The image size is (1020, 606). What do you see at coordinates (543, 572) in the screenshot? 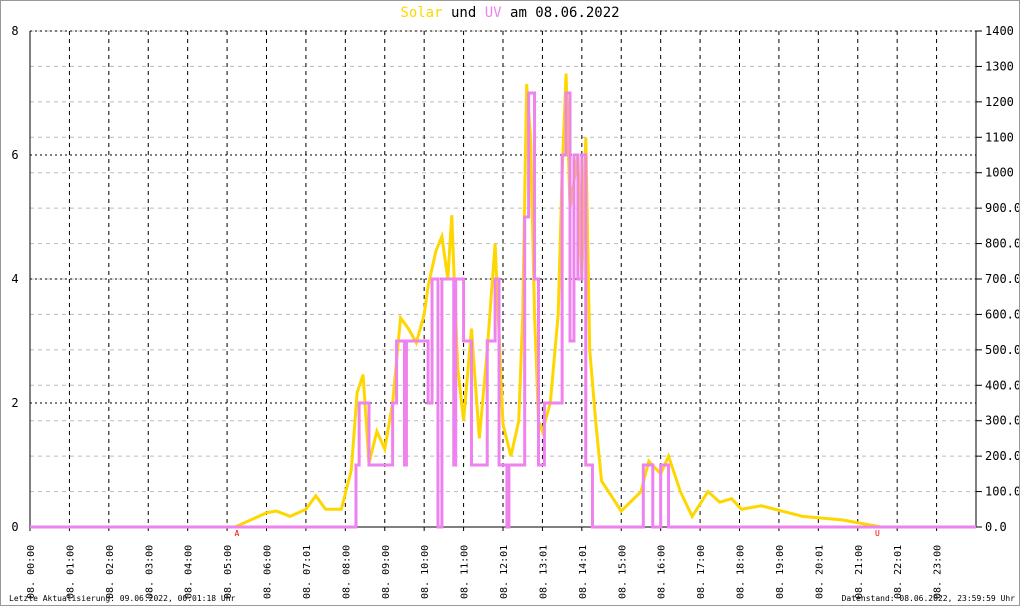
I see `x-axis-label: 08. 13:01` at bounding box center [543, 572].